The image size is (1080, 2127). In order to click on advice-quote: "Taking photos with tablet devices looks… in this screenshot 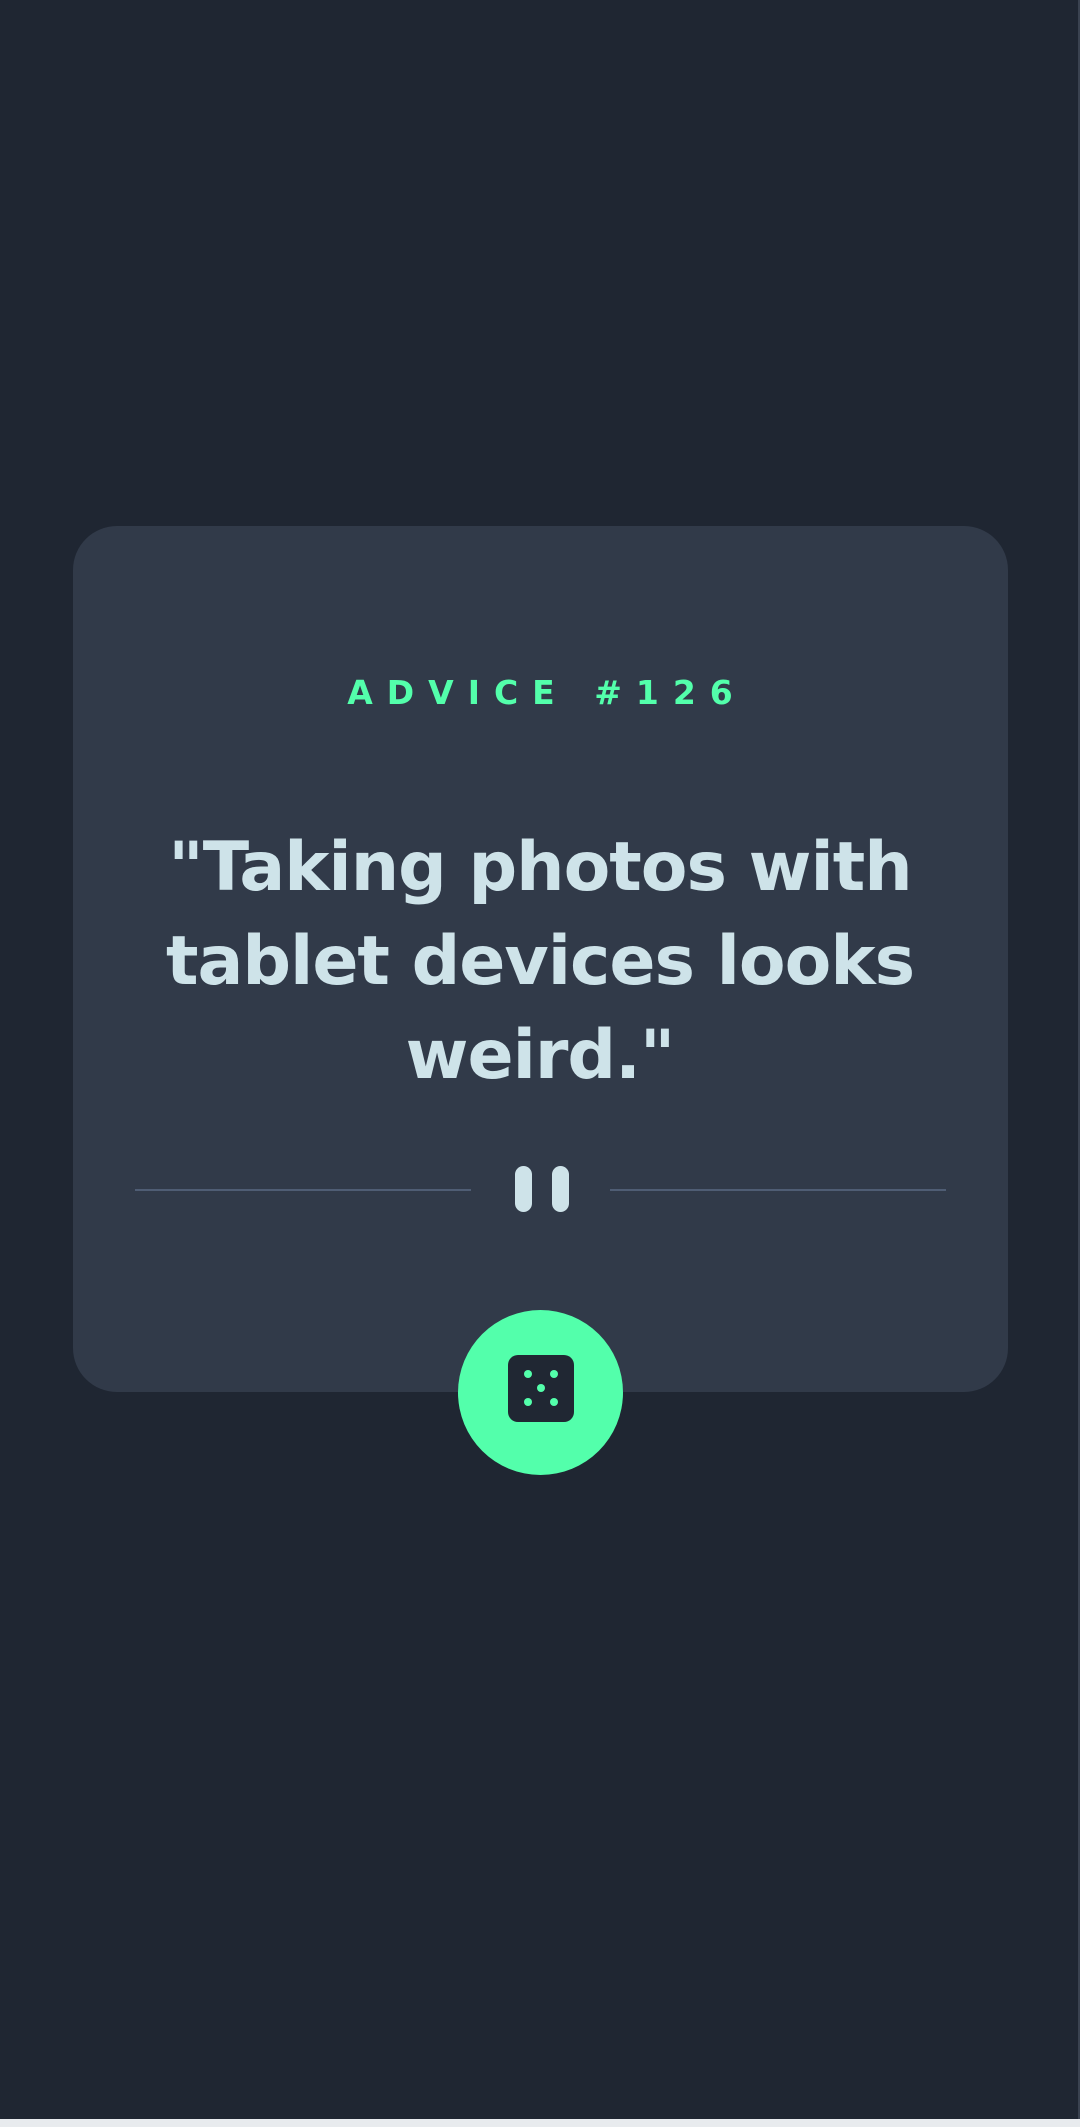, I will do `click(540, 961)`.